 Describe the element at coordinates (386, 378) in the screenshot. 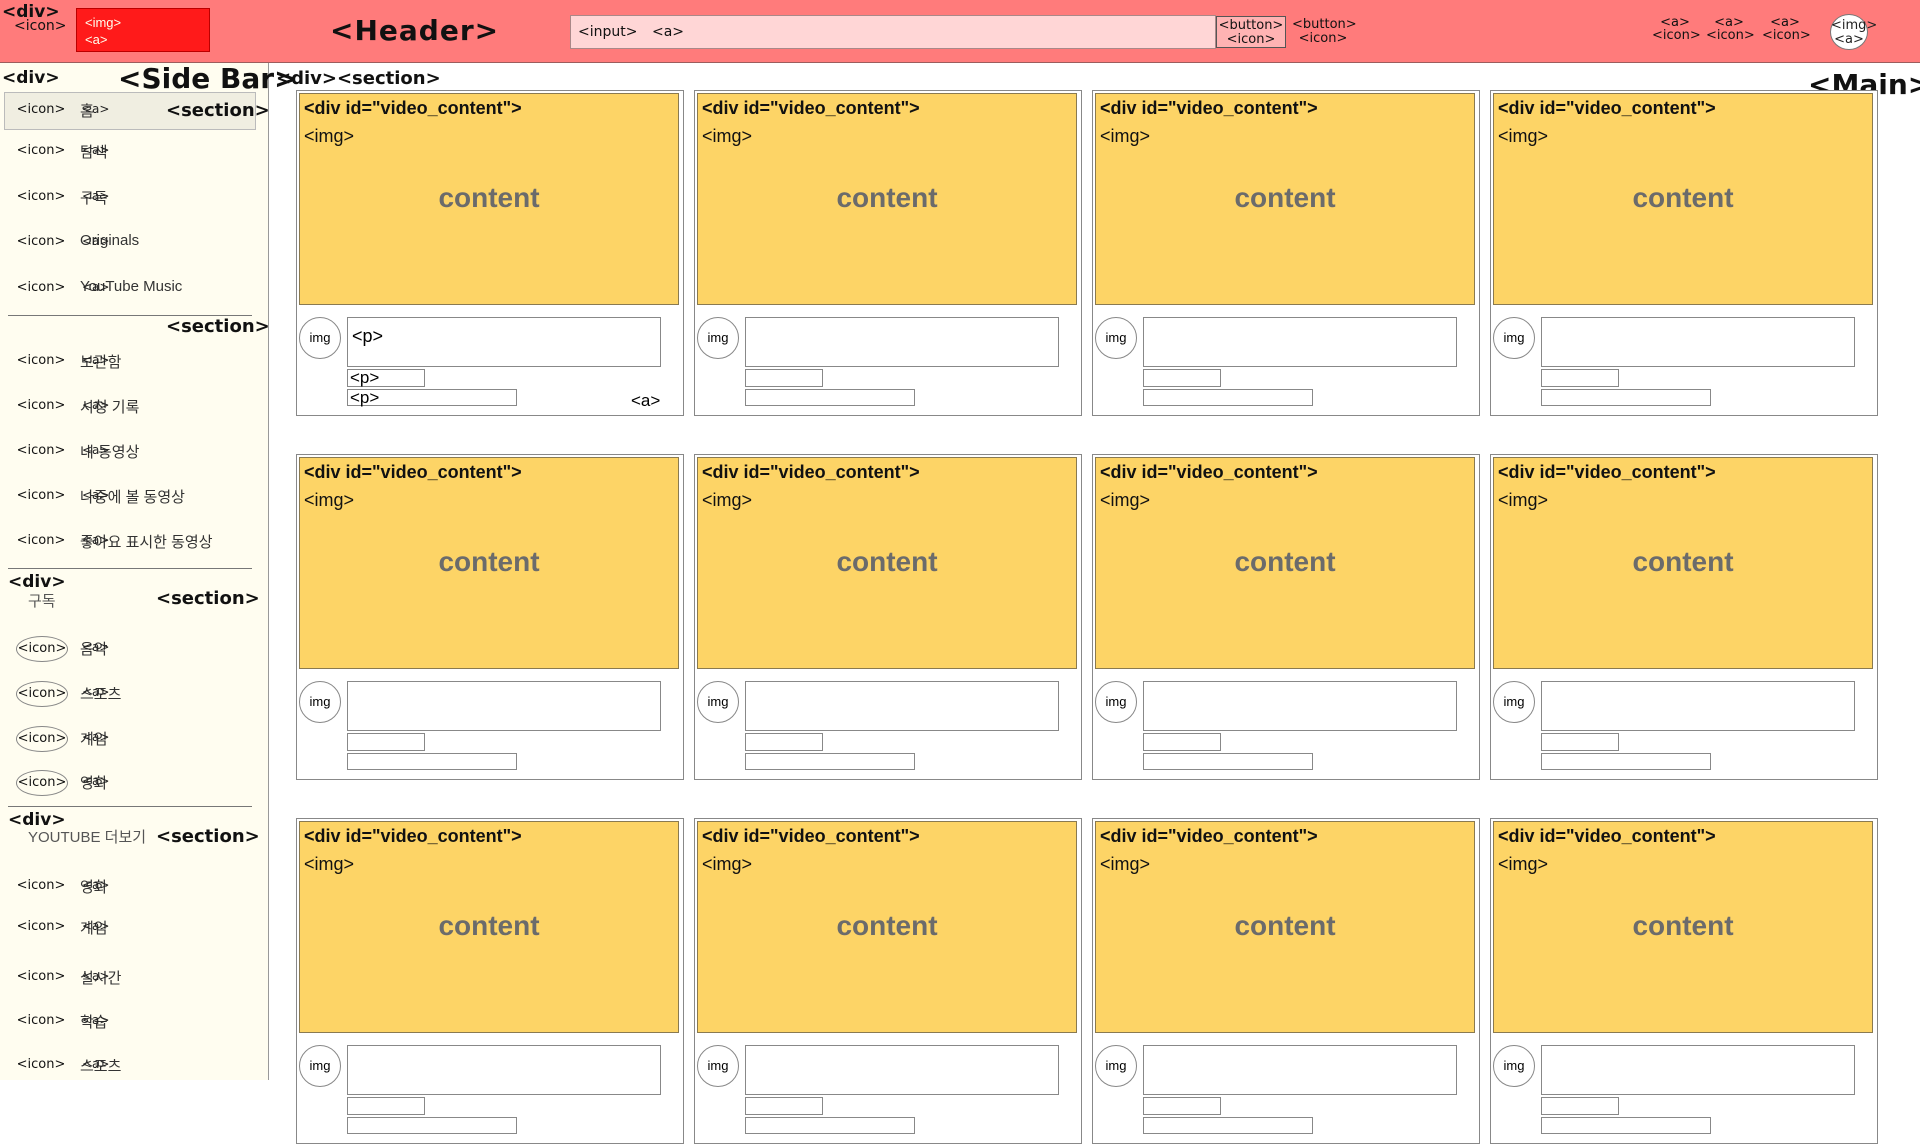

I see `channel-name: <p>` at that location.